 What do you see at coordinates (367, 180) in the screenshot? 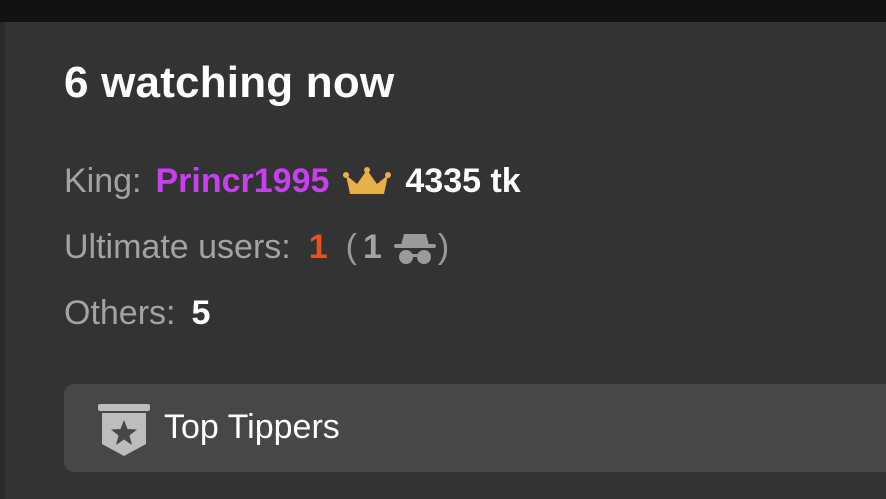
I see `crown-icon` at bounding box center [367, 180].